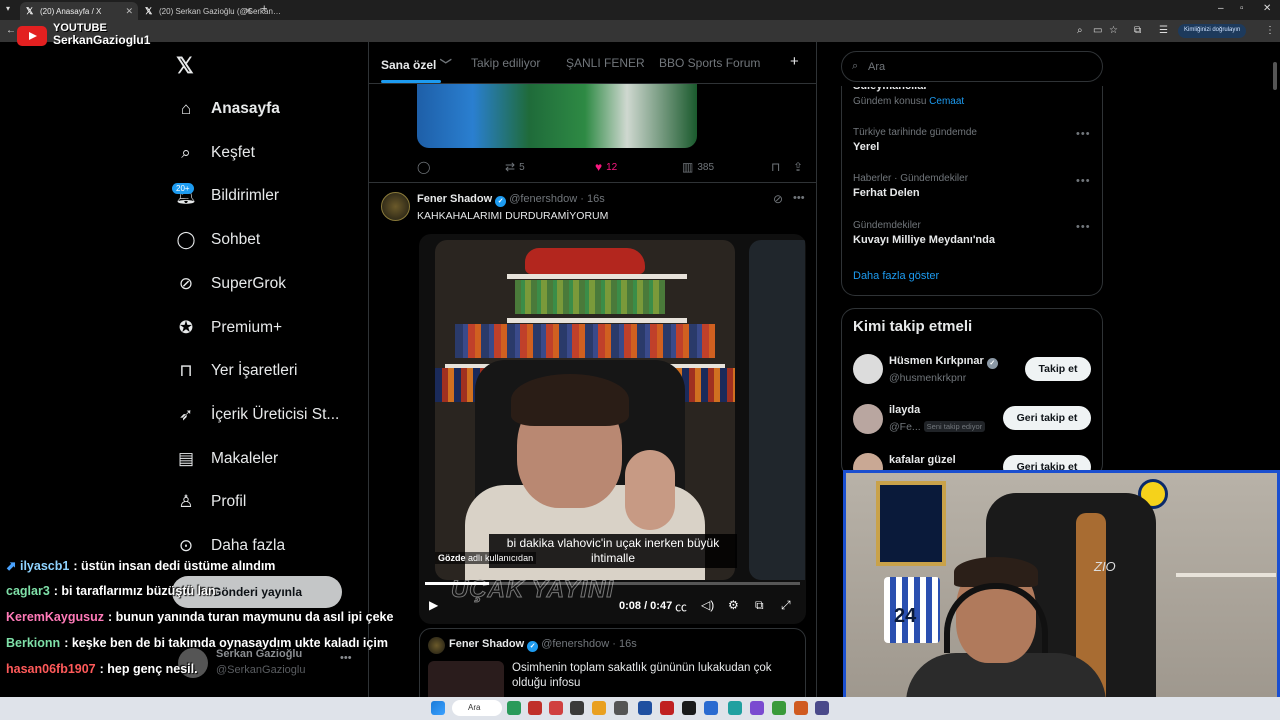  What do you see at coordinates (1212, 31) in the screenshot?
I see `verify-identity-button: Kimliğinizi doğrulayın` at bounding box center [1212, 31].